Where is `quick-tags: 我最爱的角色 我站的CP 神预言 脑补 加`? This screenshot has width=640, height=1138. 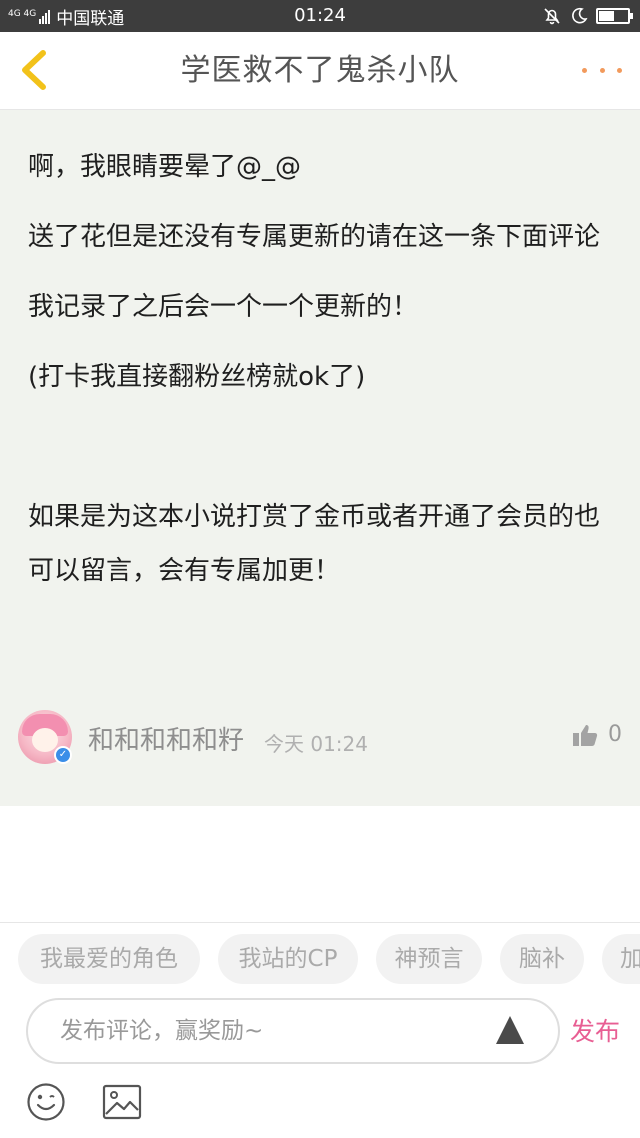 quick-tags: 我最爱的角色 我站的CP 神预言 脑补 加 is located at coordinates (320, 959).